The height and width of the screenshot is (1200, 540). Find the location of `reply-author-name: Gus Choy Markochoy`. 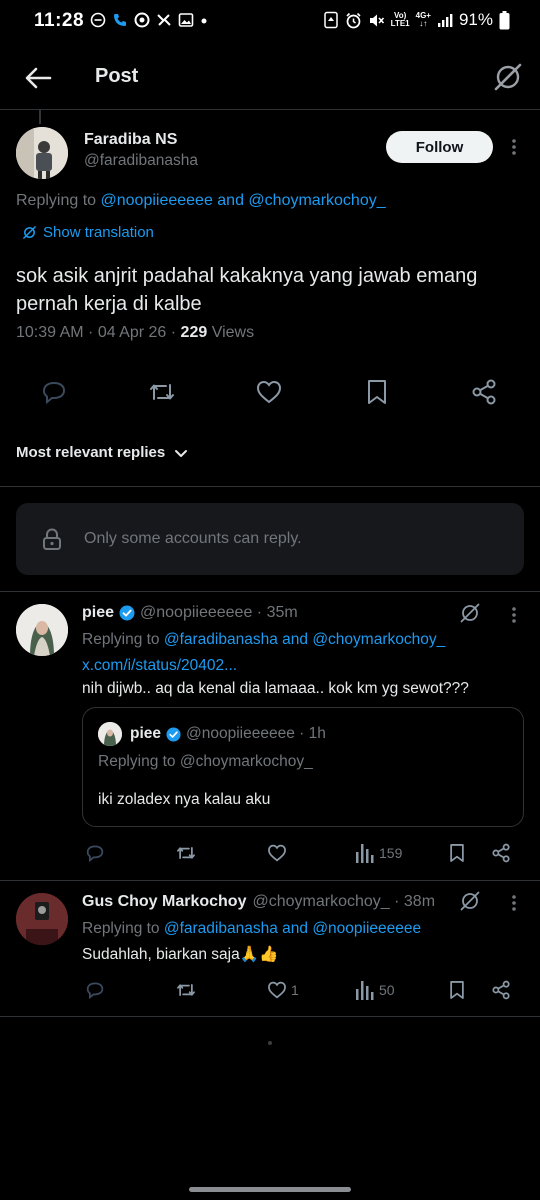

reply-author-name: Gus Choy Markochoy is located at coordinates (164, 902).